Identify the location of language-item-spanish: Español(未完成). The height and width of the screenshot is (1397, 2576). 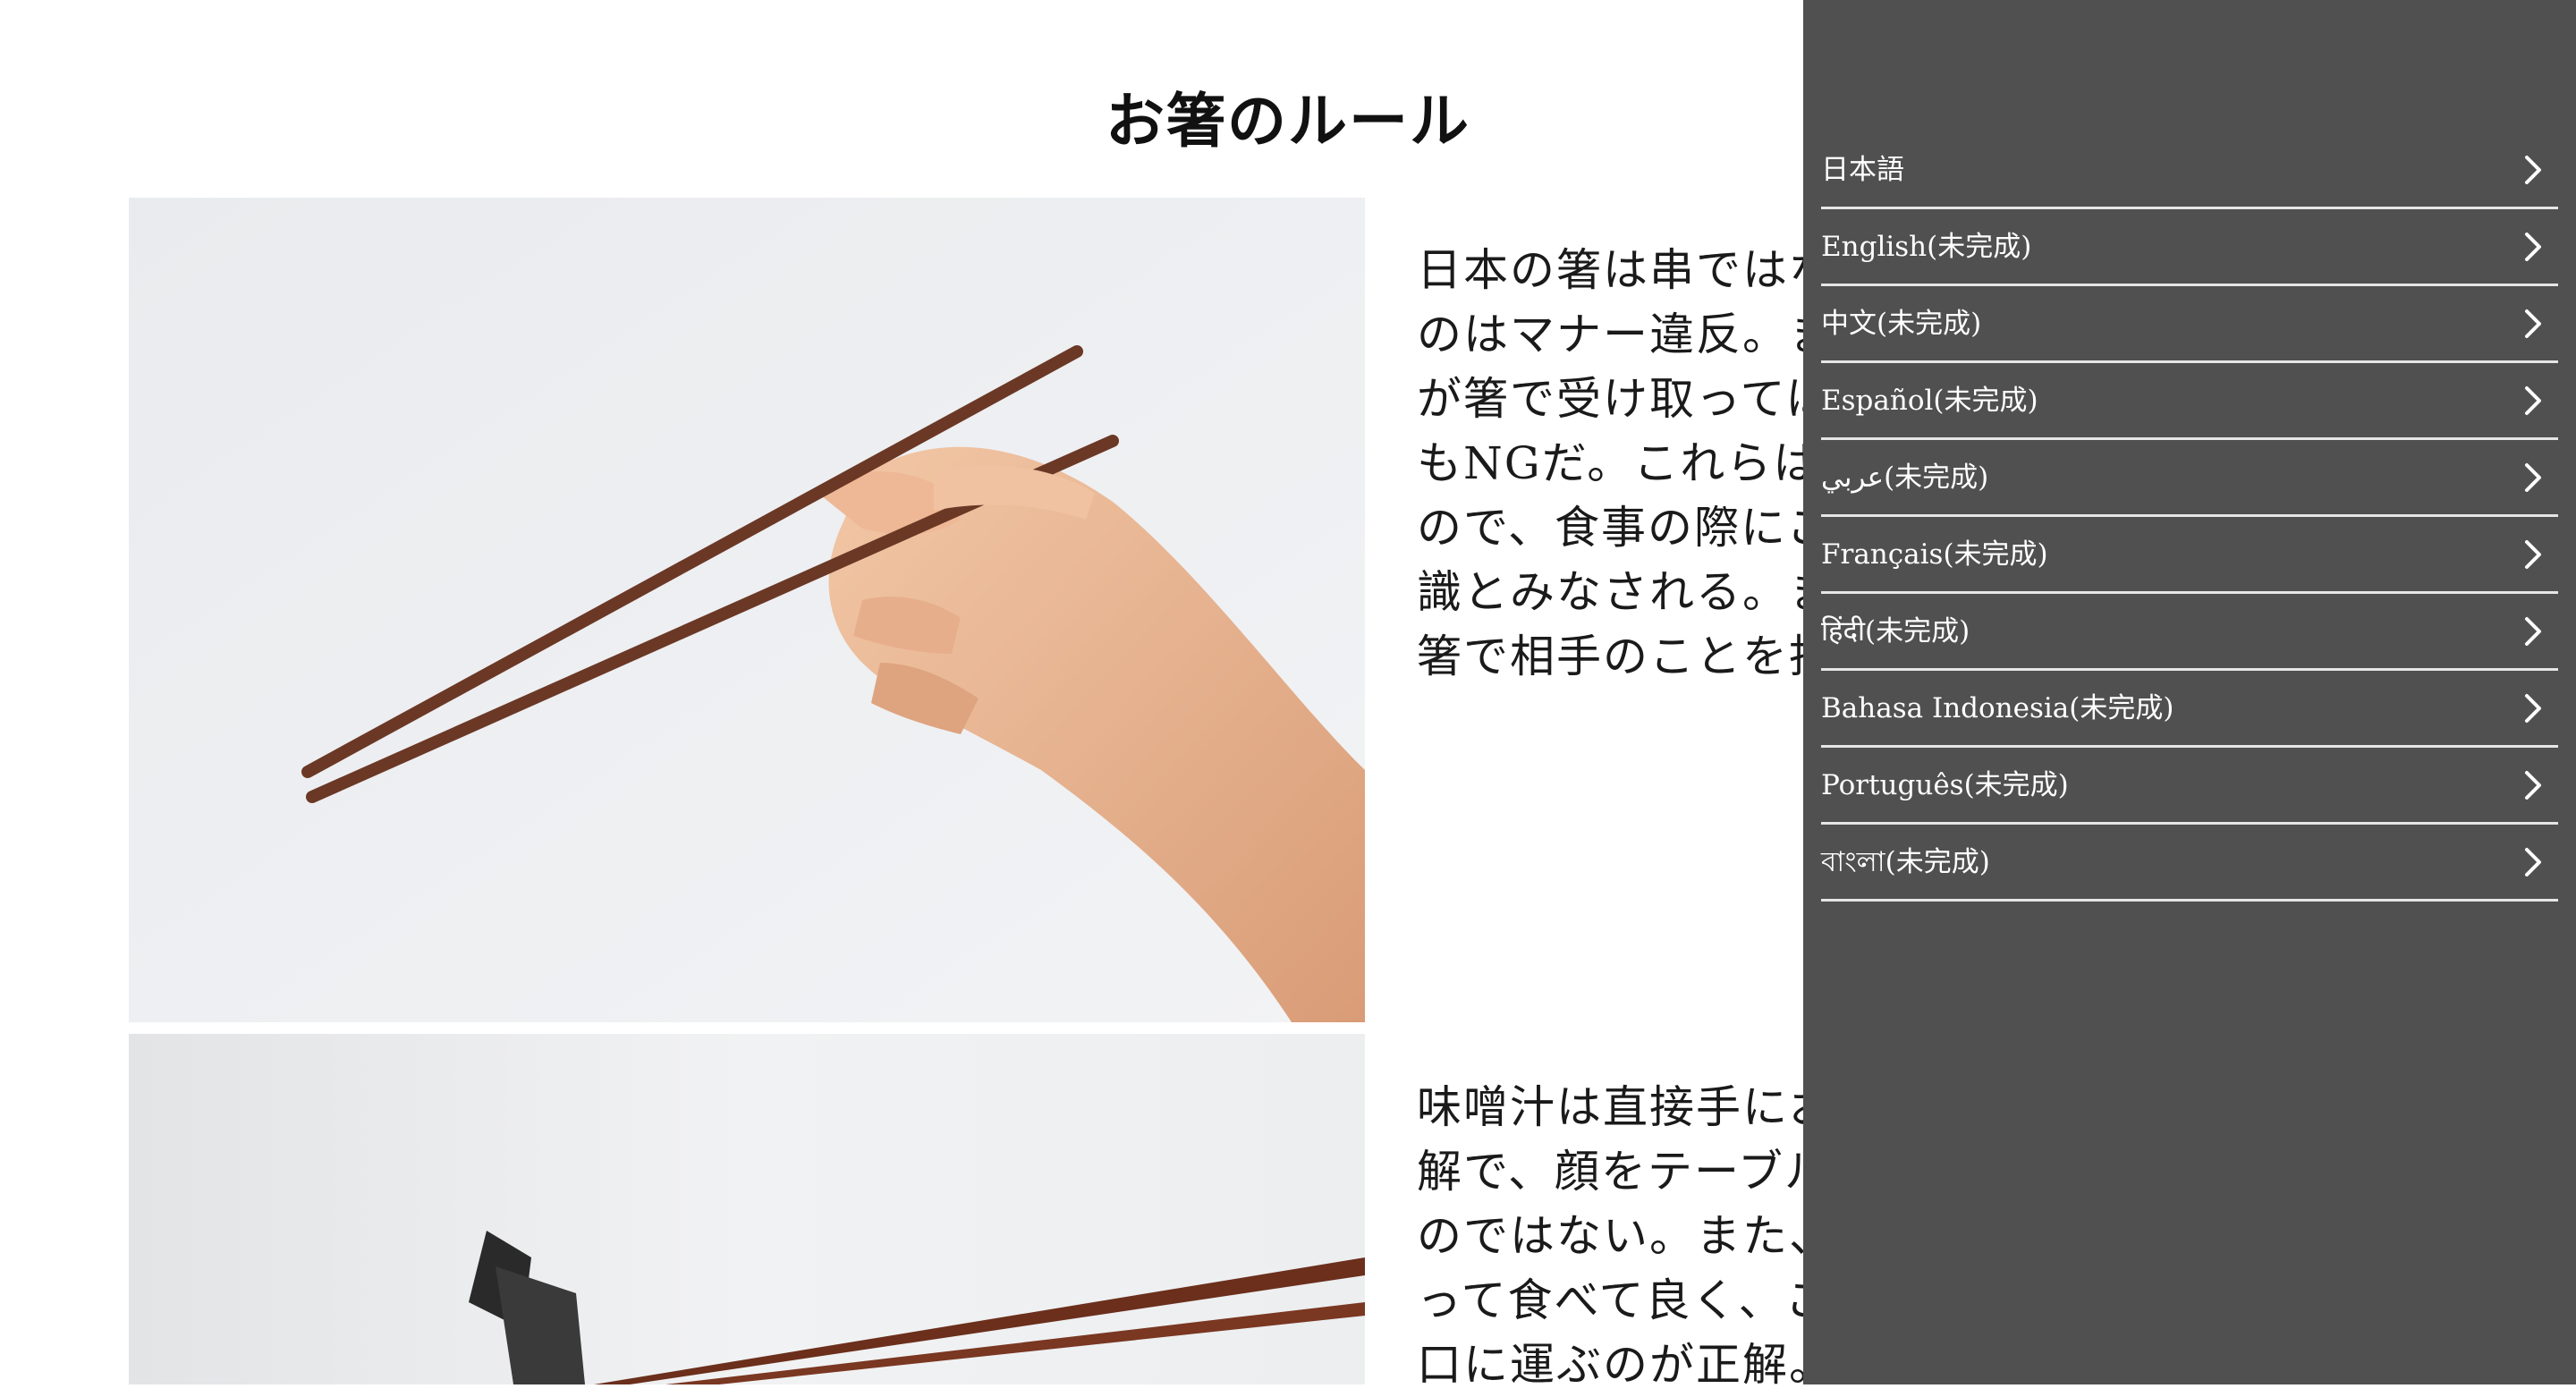
(2189, 402).